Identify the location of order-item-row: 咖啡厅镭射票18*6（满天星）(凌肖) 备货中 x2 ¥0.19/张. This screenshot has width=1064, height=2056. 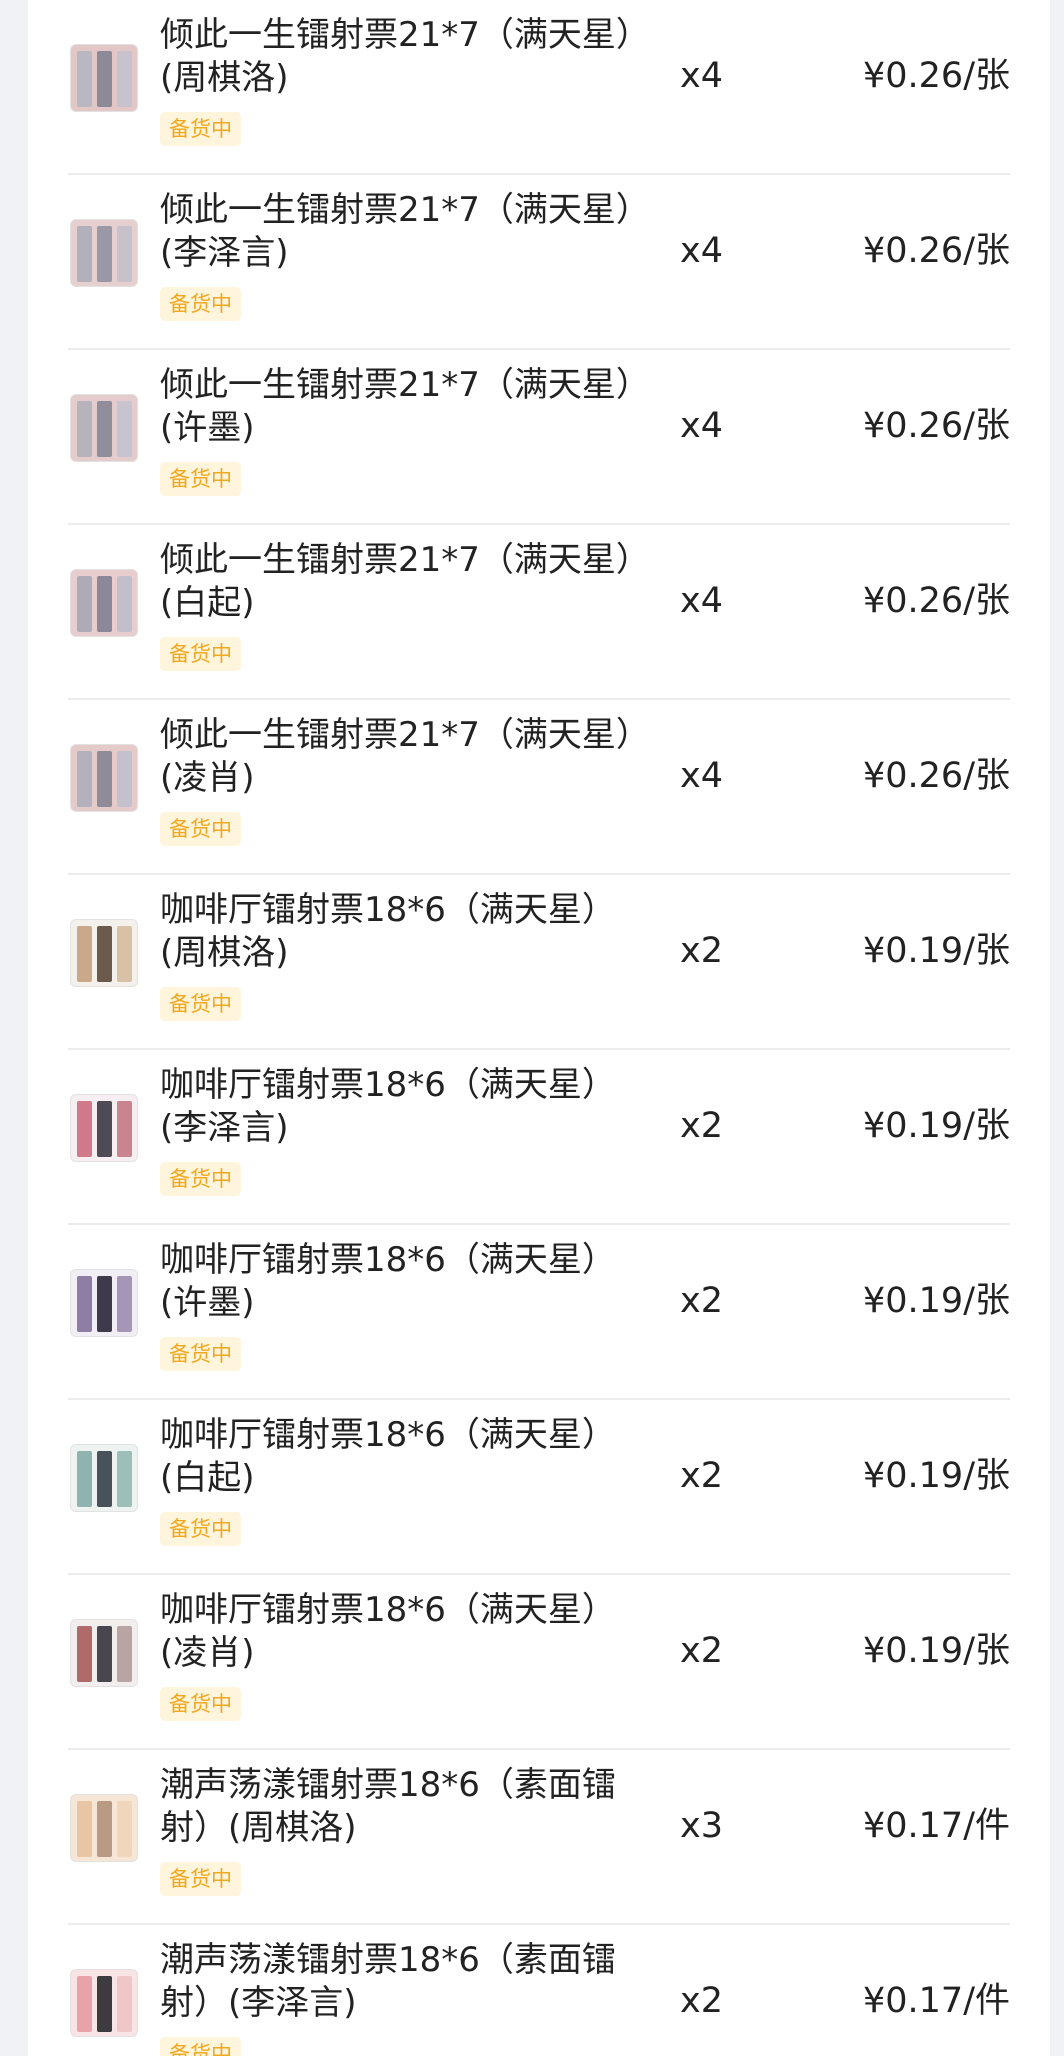
(539, 1662).